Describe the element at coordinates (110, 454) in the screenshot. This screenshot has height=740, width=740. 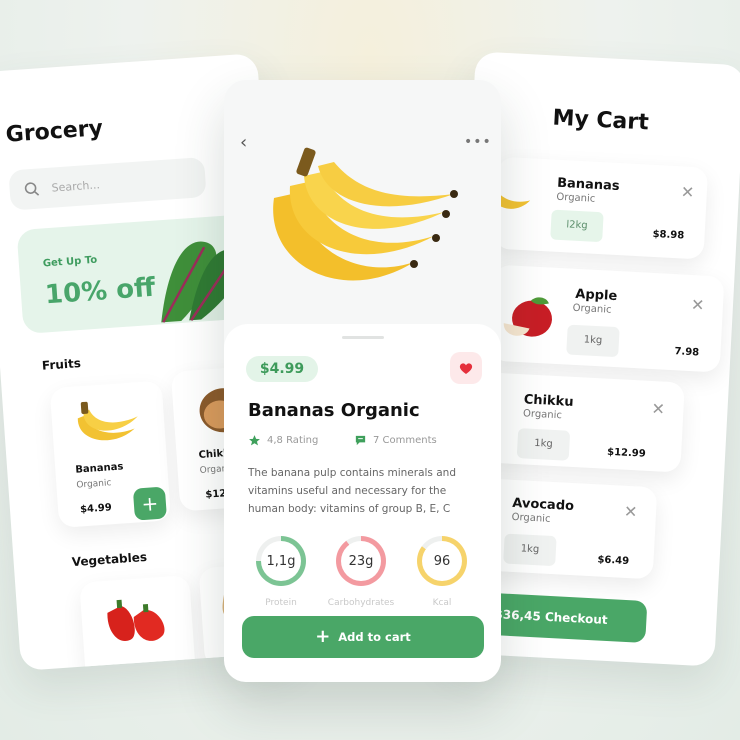
I see `fruit-card-bananas: Bananas Organic $4.99 +` at that location.